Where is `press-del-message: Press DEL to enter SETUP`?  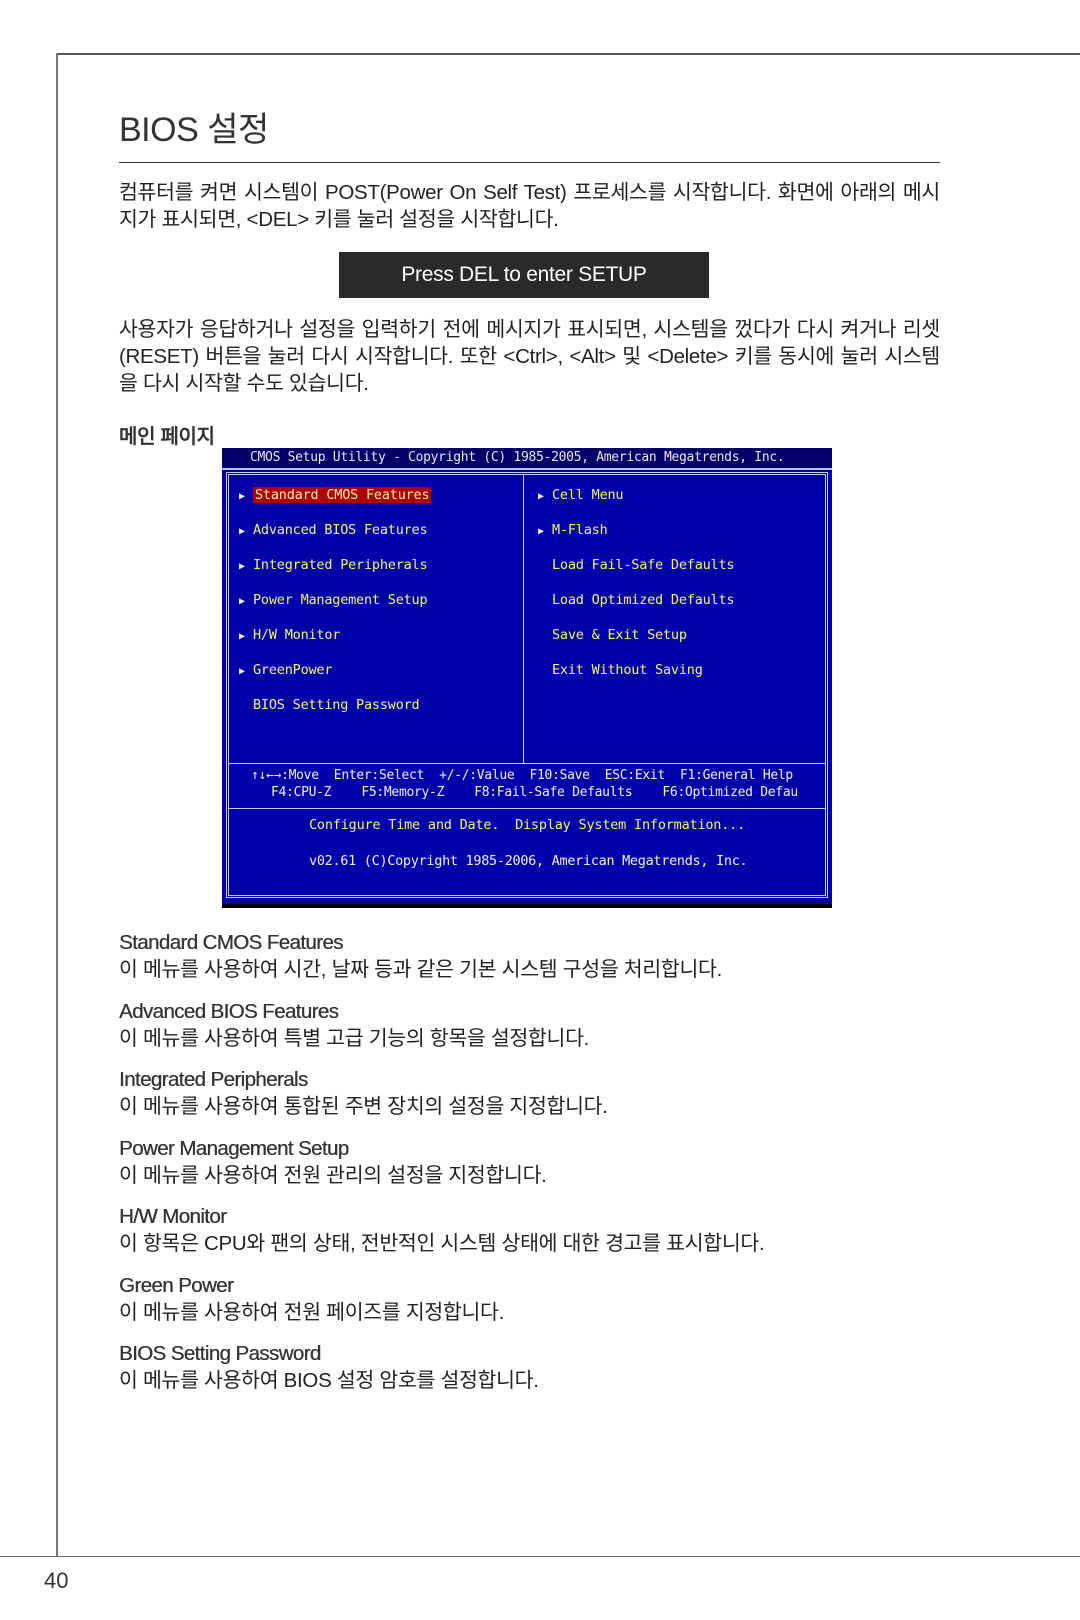 press-del-message: Press DEL to enter SETUP is located at coordinates (524, 275).